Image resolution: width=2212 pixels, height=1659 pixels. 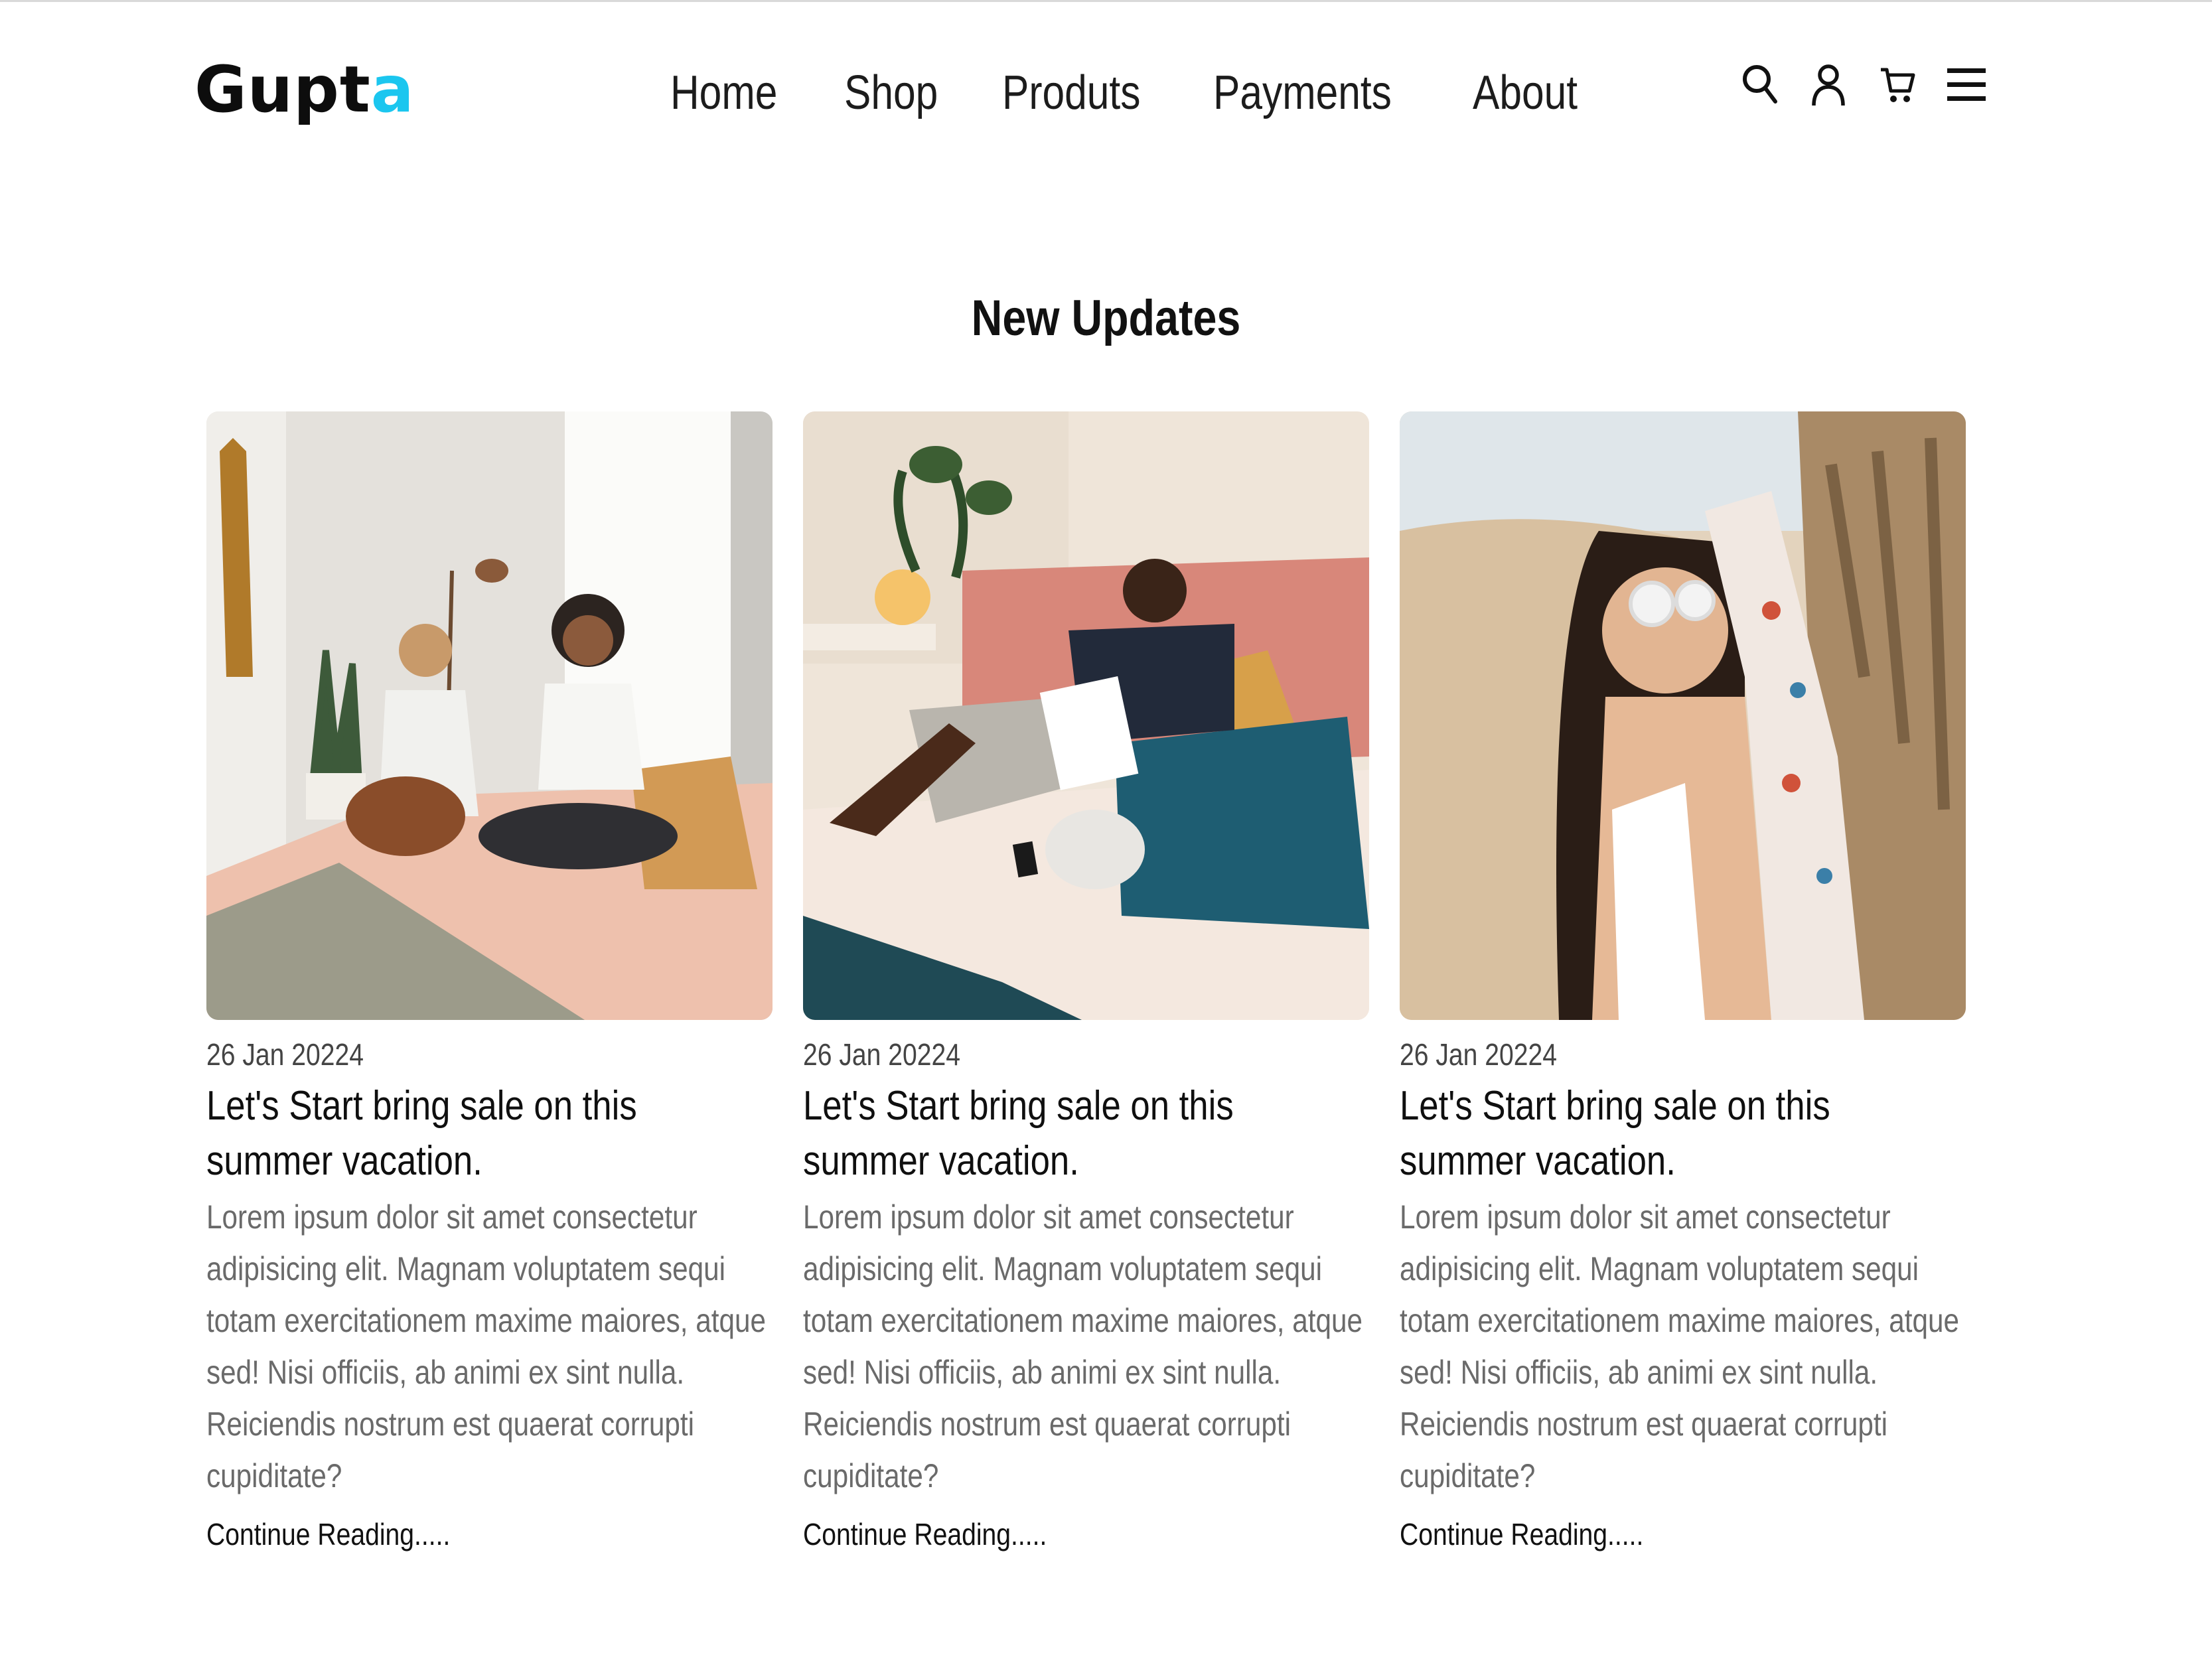 I want to click on nav-shop: Shop, so click(x=891, y=92).